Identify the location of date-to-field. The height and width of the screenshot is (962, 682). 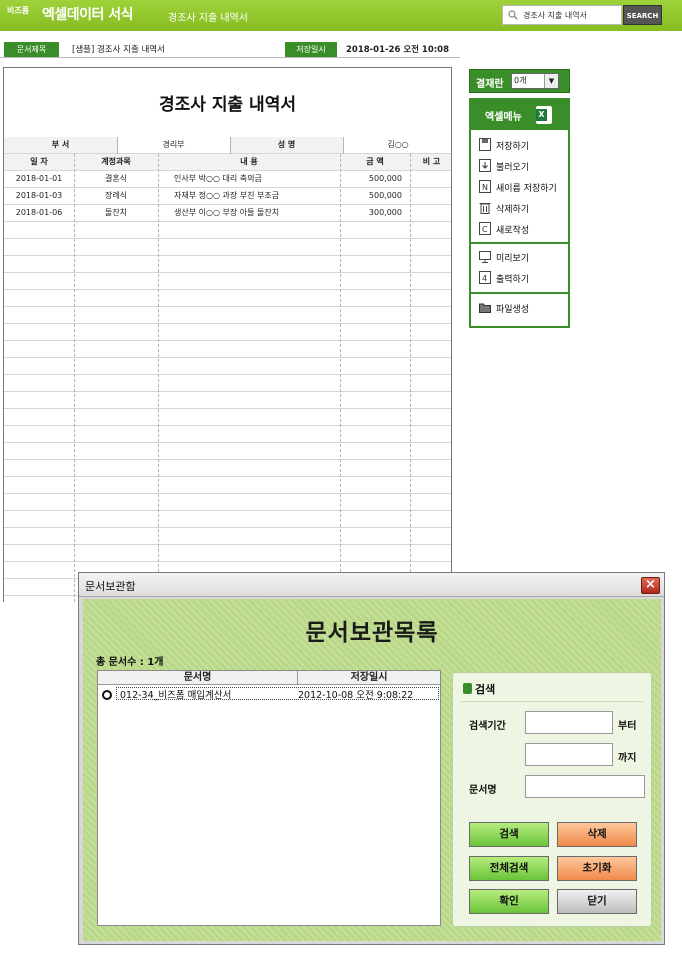
(569, 754).